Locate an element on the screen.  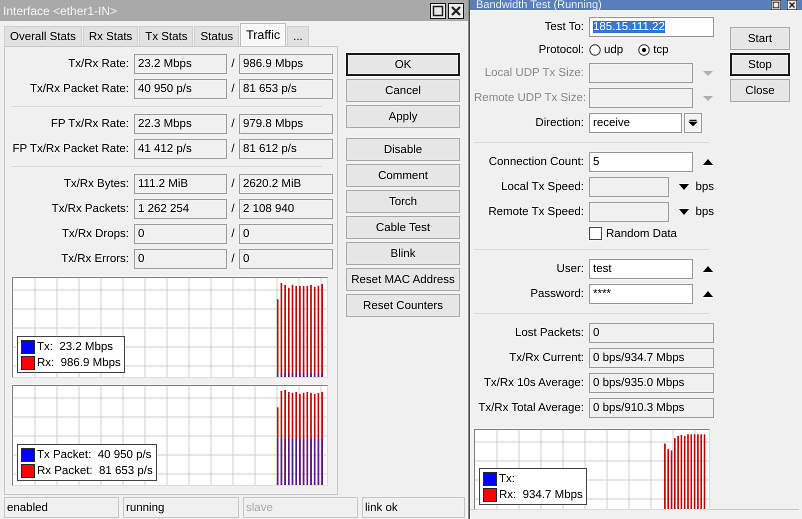
checkbox is located at coordinates (595, 233).